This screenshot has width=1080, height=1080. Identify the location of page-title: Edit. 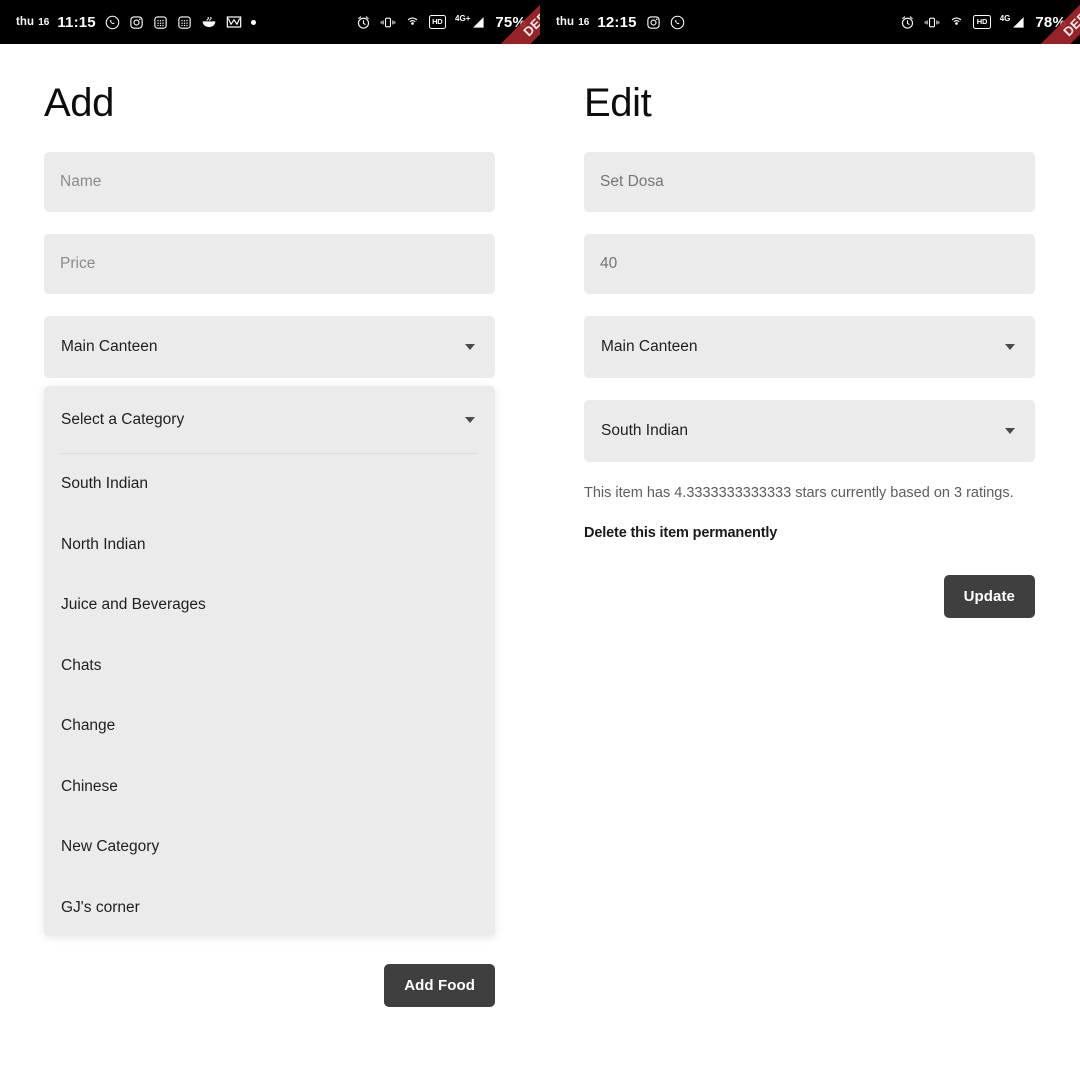
(618, 103).